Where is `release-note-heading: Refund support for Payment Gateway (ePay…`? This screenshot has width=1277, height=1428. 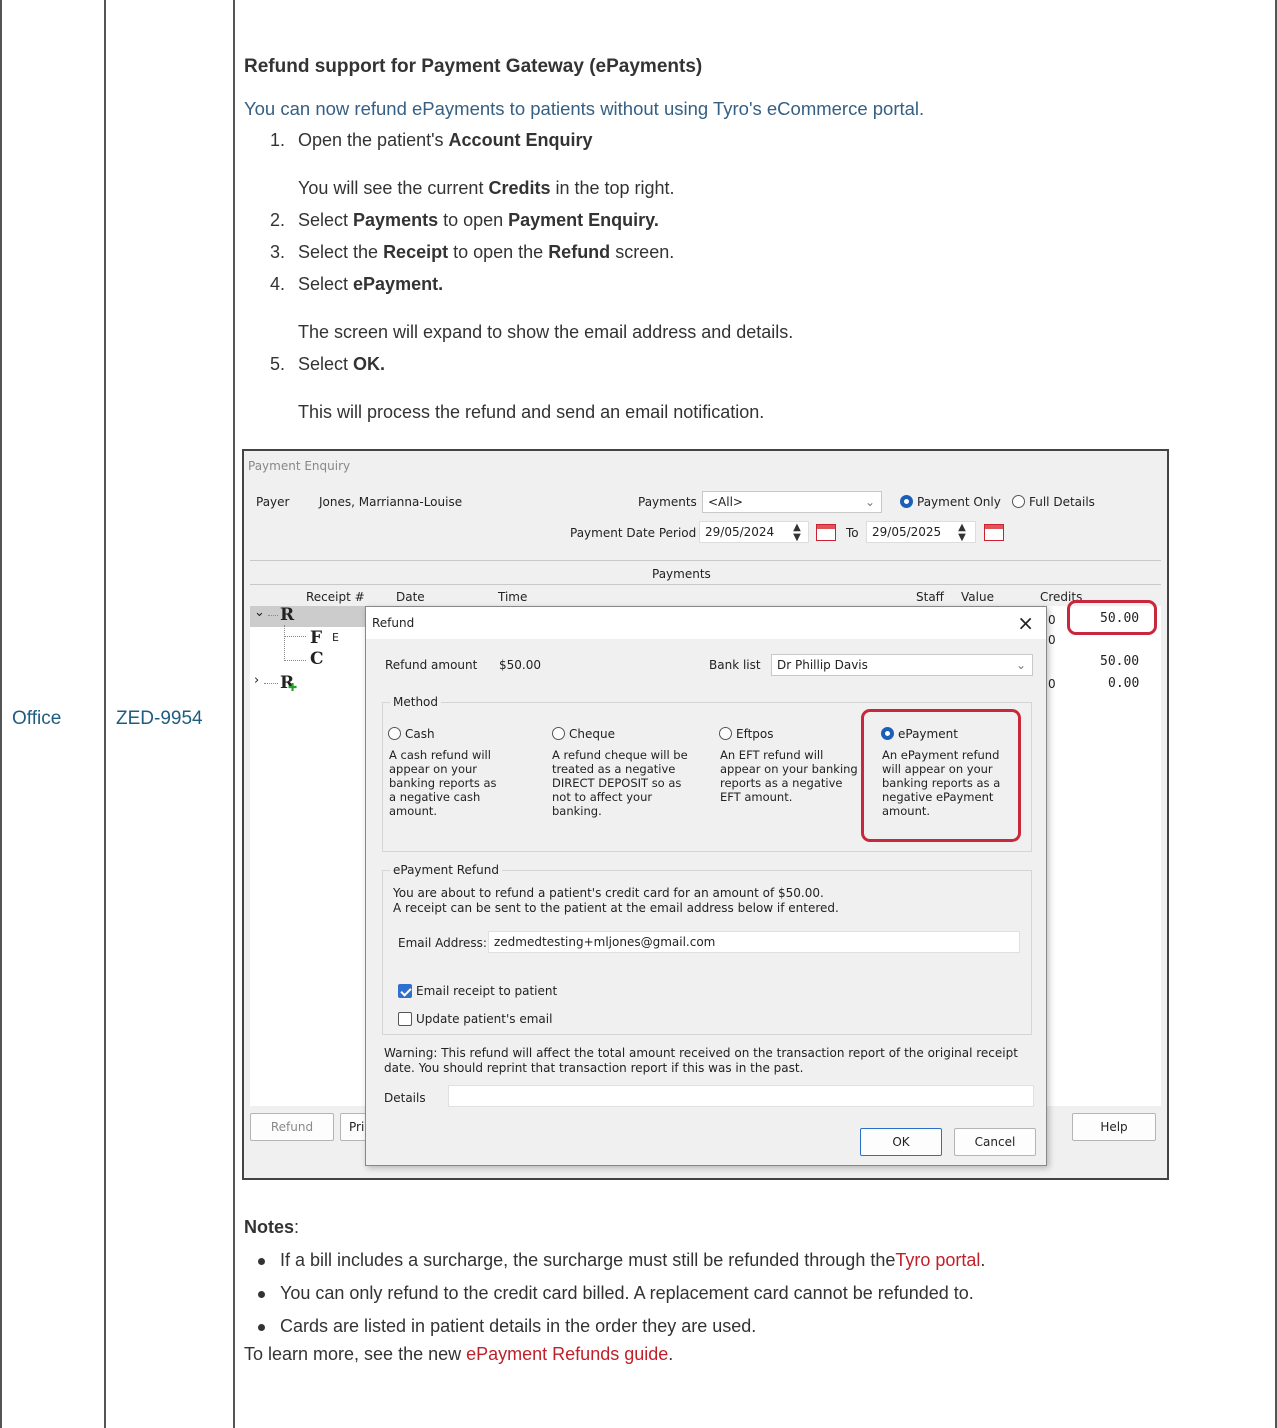
release-note-heading: Refund support for Payment Gateway (ePay… is located at coordinates (473, 66).